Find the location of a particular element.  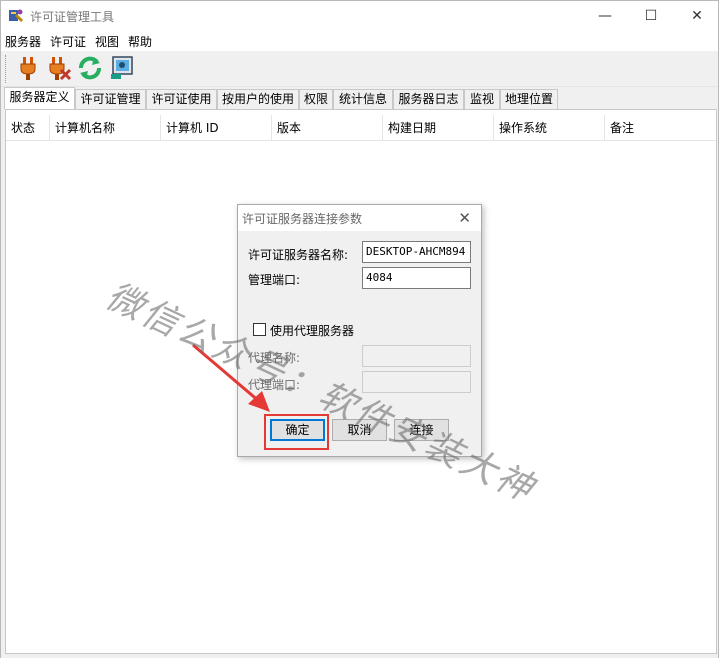

app-icon is located at coordinates (16, 16).